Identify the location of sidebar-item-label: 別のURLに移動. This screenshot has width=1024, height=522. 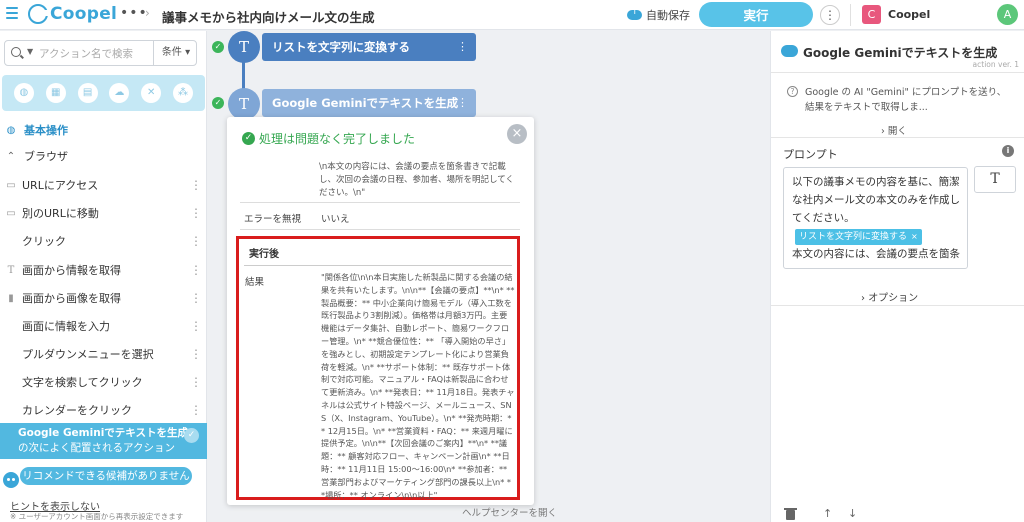
(60, 213).